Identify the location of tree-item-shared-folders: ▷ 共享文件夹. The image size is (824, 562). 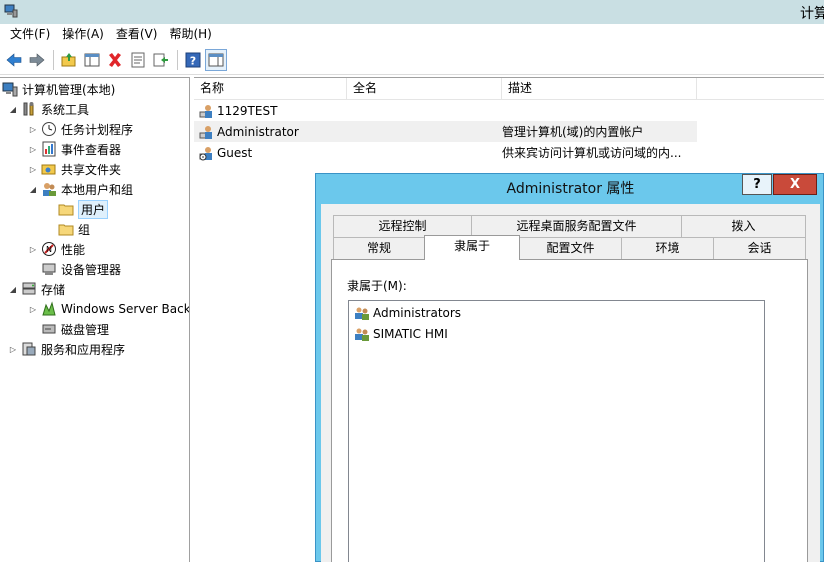
(74, 169).